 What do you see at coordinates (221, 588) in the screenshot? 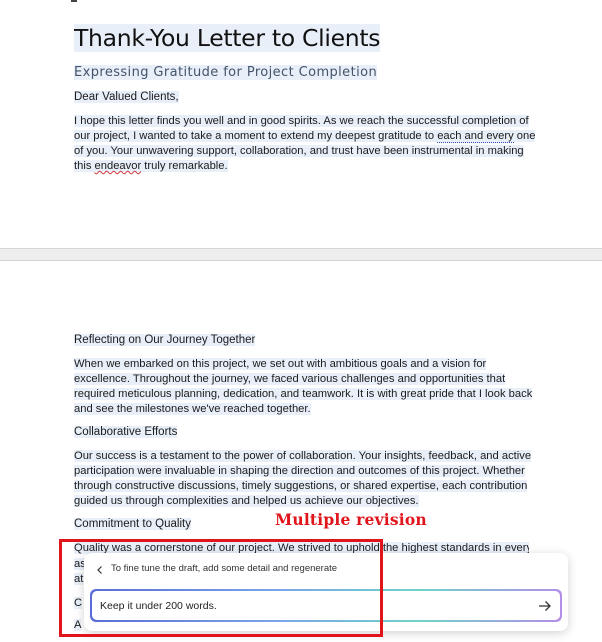
I see `annotation-box` at bounding box center [221, 588].